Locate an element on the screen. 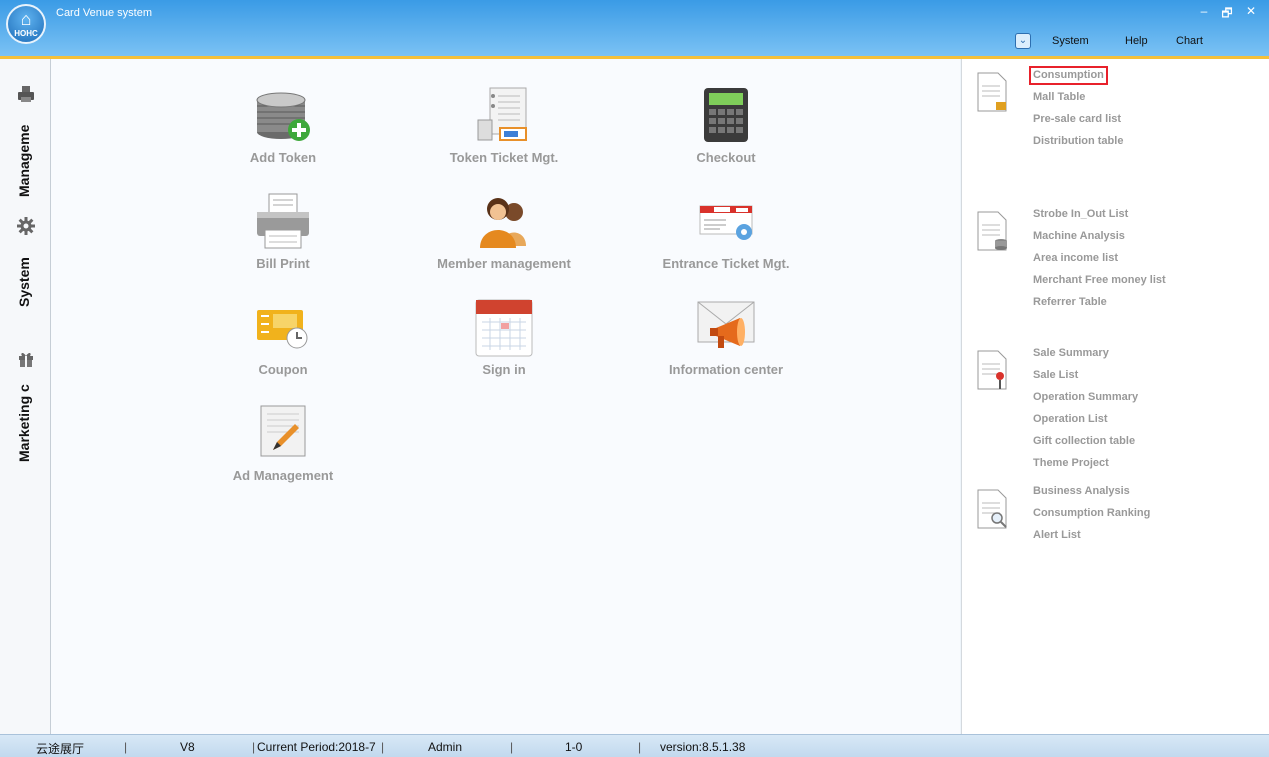 The image size is (1269, 757). sidebar-item-label: Manageme is located at coordinates (24, 160).